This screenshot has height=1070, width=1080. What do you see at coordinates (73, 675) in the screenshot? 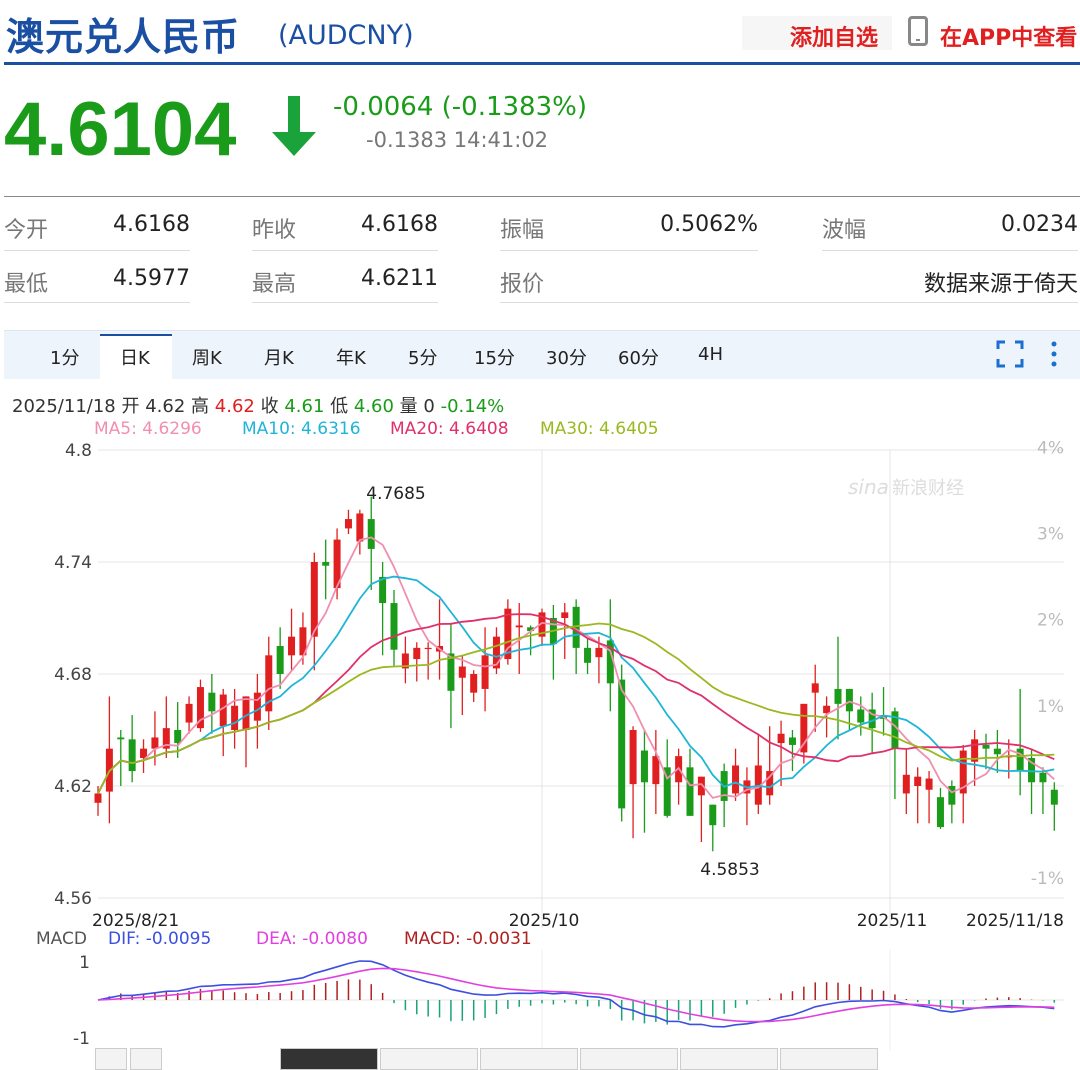
I see `y-tick-label: 4.68` at bounding box center [73, 675].